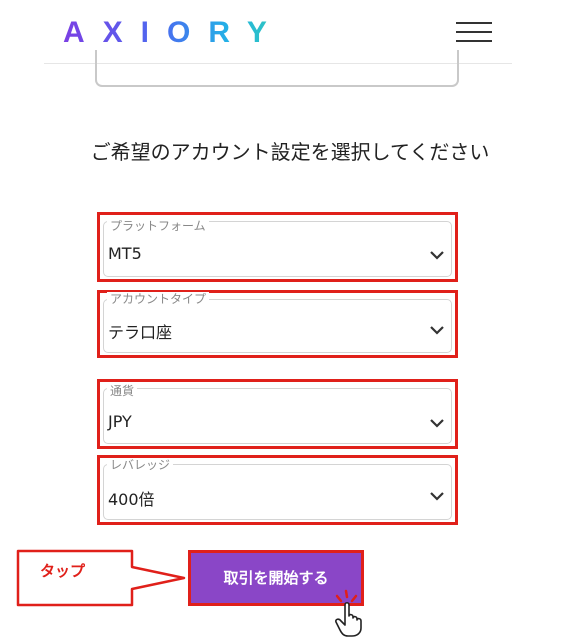 The height and width of the screenshot is (641, 582). Describe the element at coordinates (63, 571) in the screenshot. I see `tap-callout-text: タップ` at that location.